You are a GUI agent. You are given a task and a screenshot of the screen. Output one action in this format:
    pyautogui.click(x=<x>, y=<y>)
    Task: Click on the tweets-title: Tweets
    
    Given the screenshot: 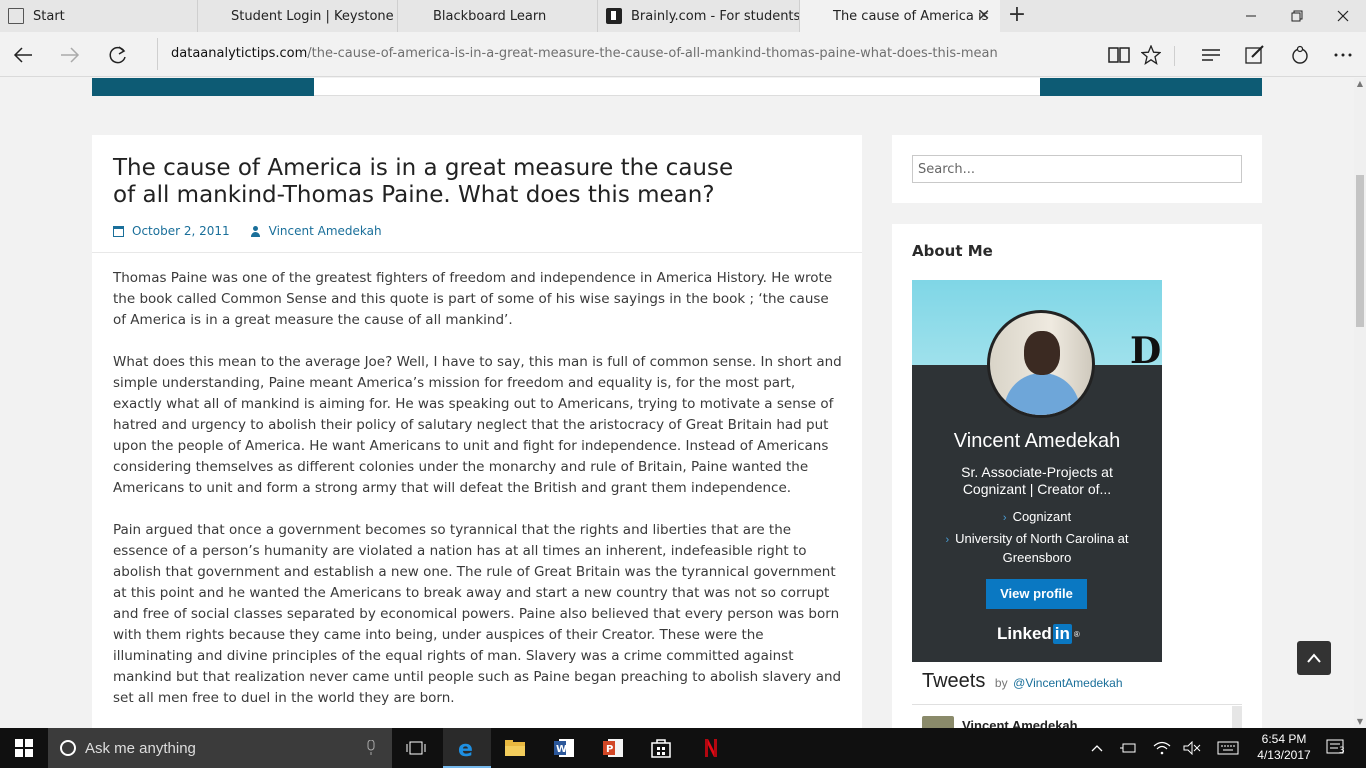 What is the action you would take?
    pyautogui.click(x=954, y=681)
    